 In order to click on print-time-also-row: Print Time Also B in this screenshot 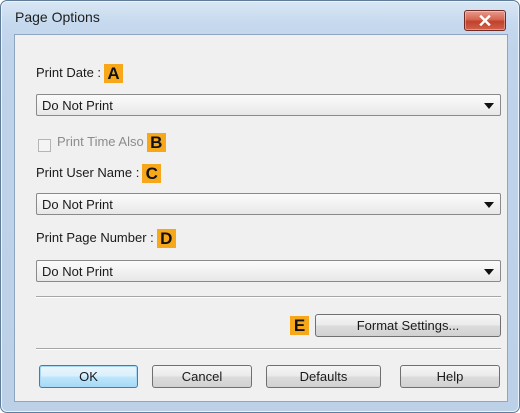, I will do `click(111, 142)`.